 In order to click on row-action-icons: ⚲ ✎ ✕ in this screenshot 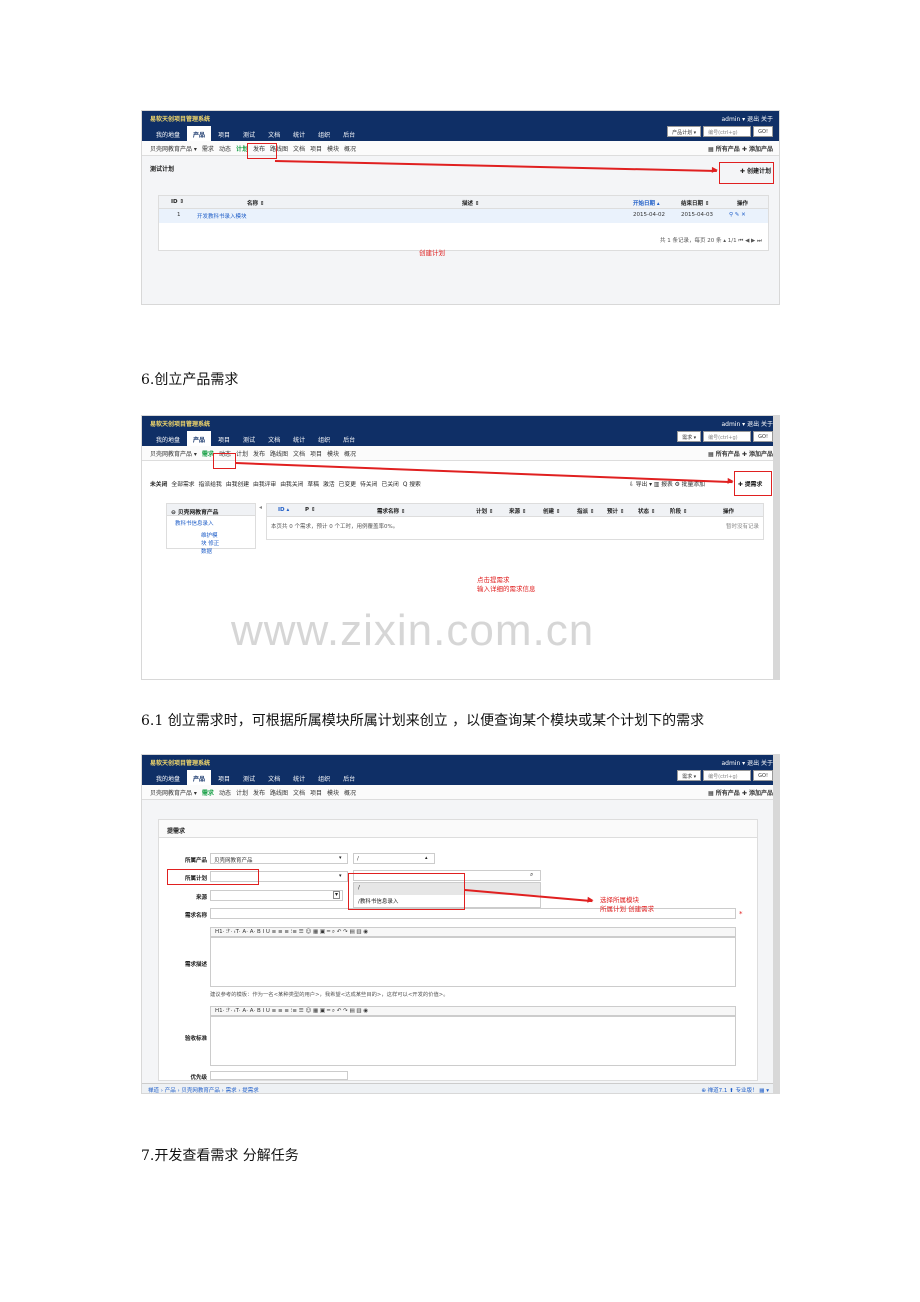, I will do `click(737, 215)`.